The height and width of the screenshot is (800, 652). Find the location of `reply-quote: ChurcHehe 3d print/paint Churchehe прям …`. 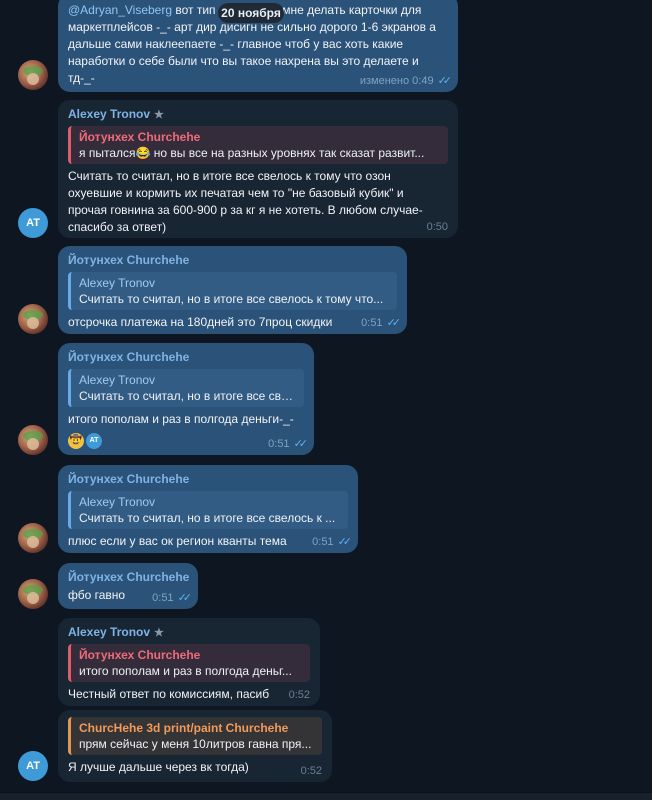

reply-quote: ChurcHehe 3d print/paint Churchehe прям … is located at coordinates (195, 736).